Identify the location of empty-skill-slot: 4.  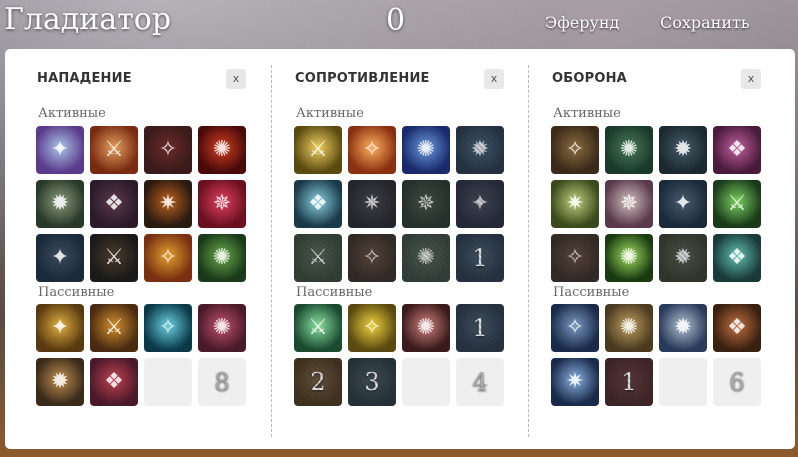
(480, 382).